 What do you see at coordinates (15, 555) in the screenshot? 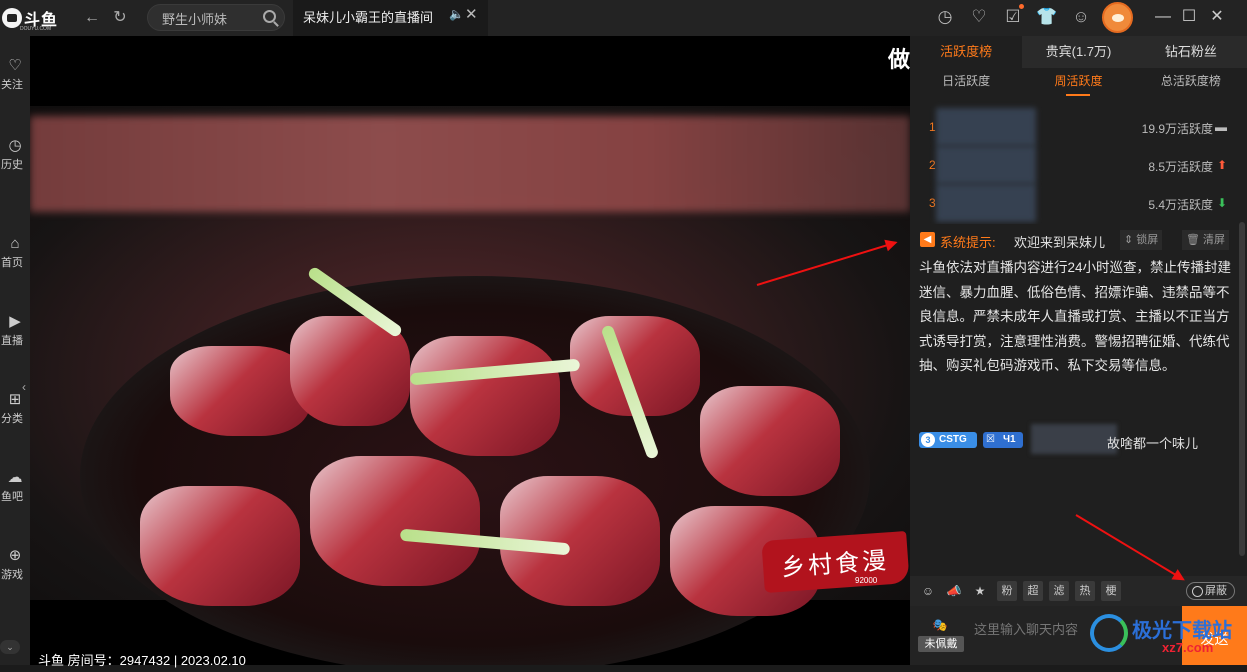
I see `gamepad-icon: ⊕` at bounding box center [15, 555].